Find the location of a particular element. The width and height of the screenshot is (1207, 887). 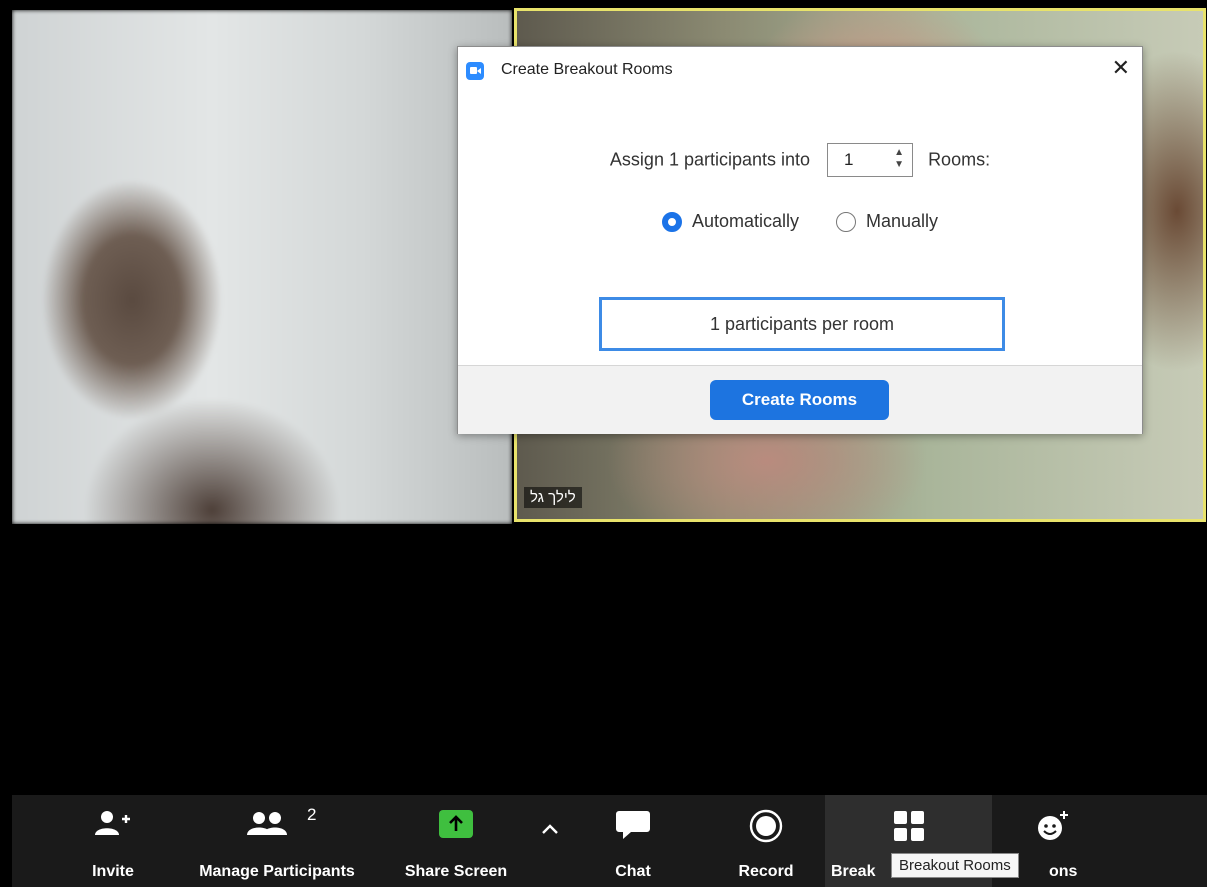

close-icon: ✕ is located at coordinates (1121, 68).